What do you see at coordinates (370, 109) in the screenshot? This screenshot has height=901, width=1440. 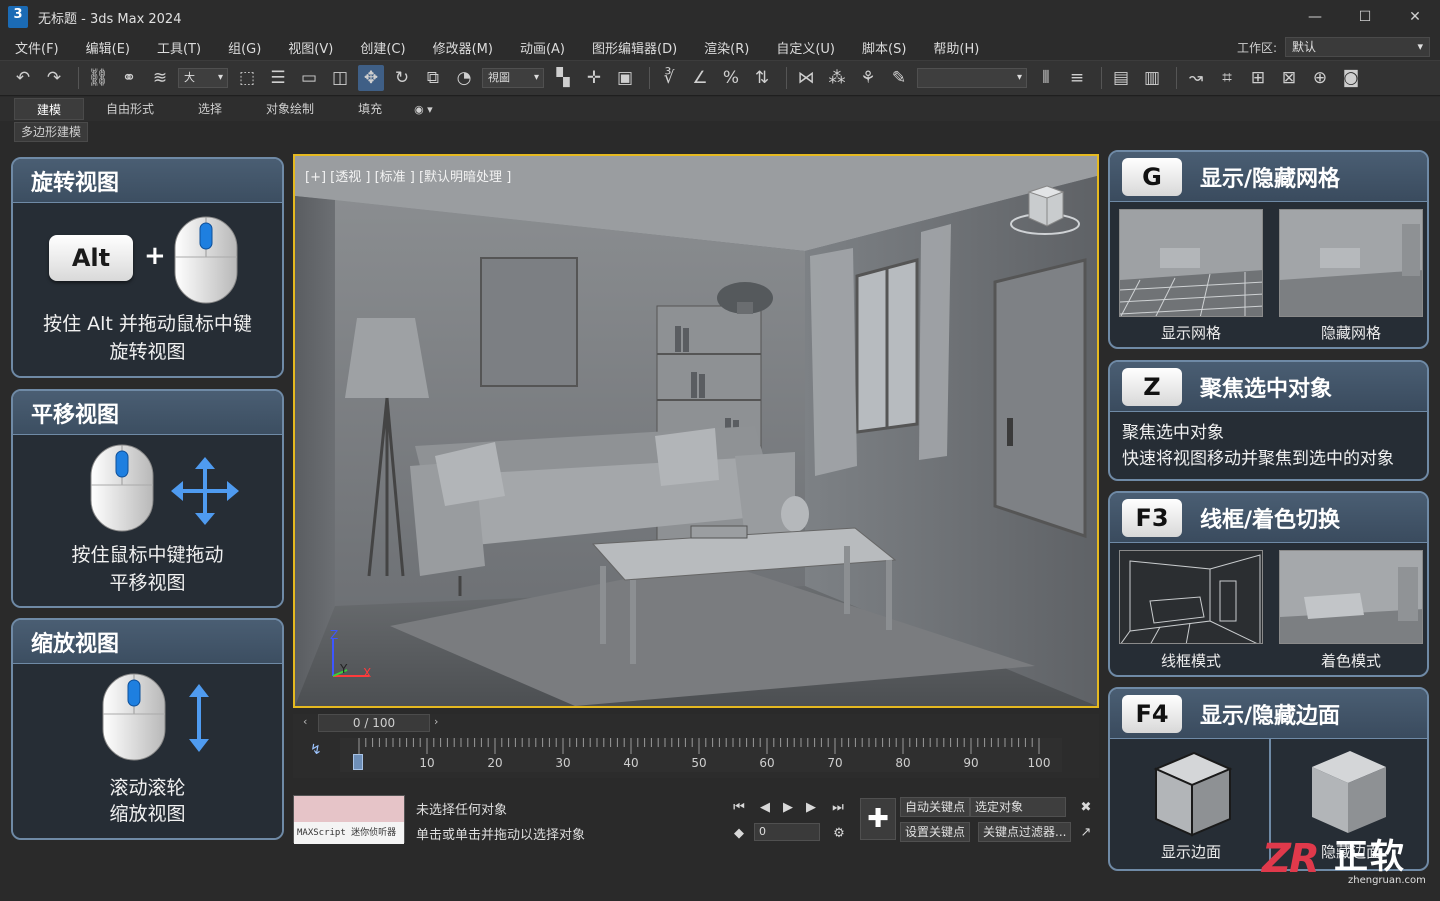 I see `tab-populate: 填充` at bounding box center [370, 109].